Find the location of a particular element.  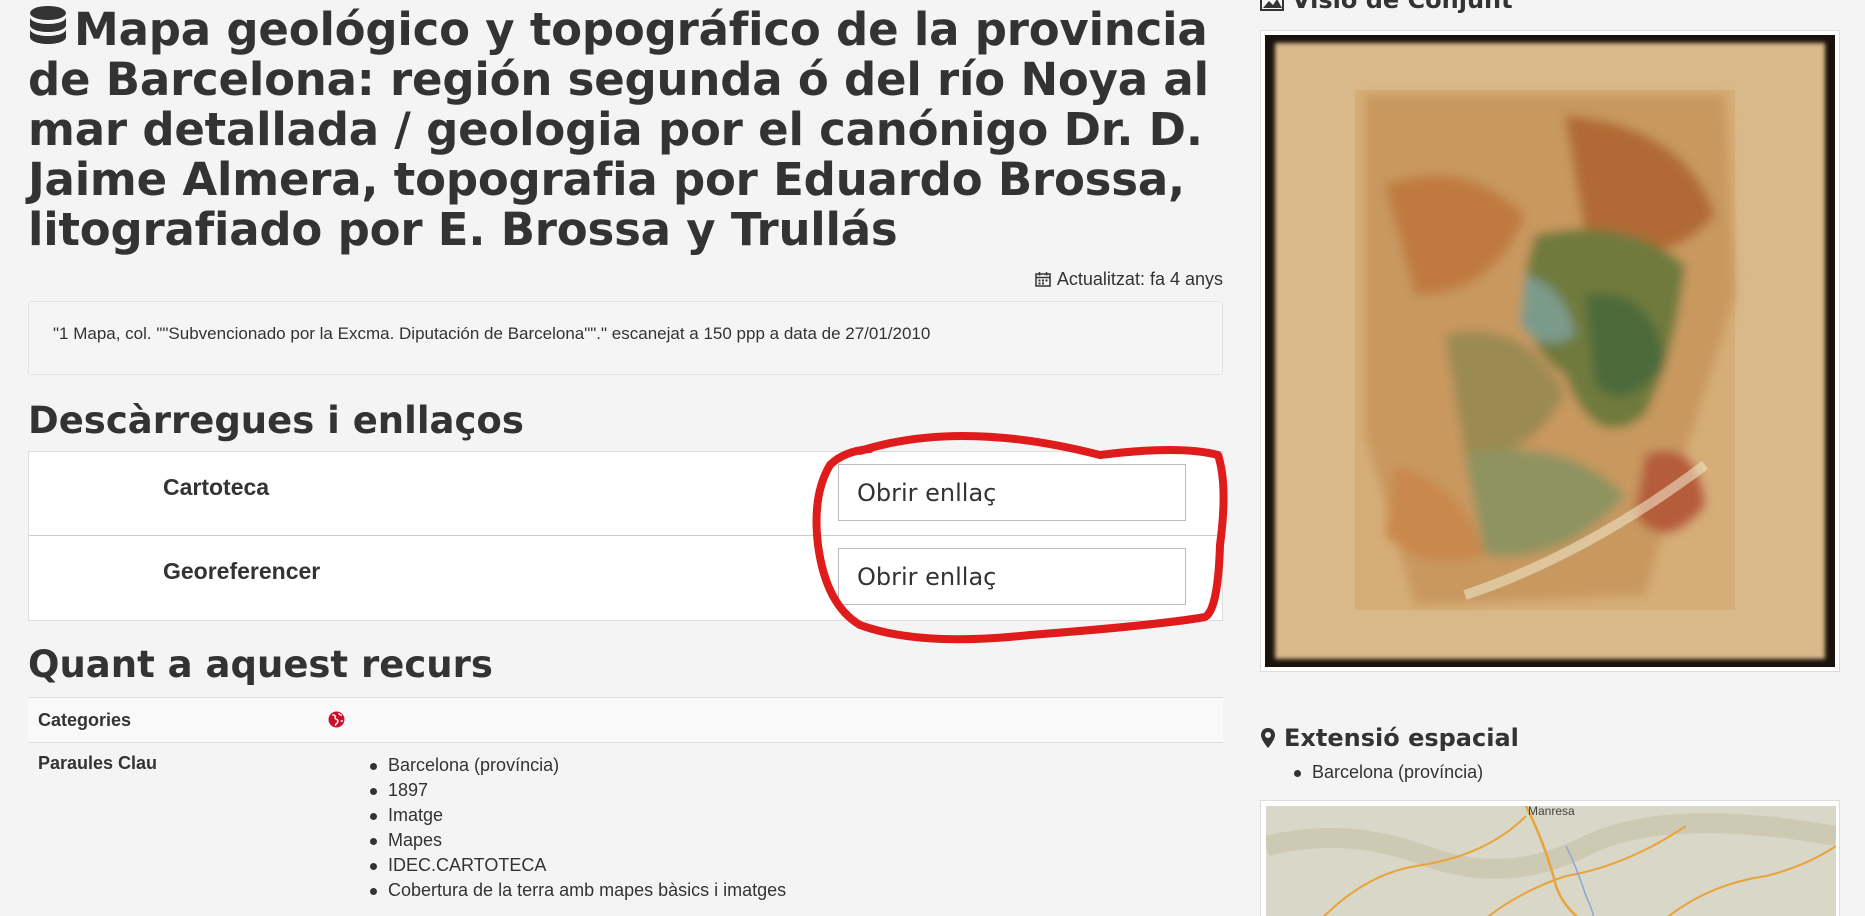

categories-value is located at coordinates (775, 720).